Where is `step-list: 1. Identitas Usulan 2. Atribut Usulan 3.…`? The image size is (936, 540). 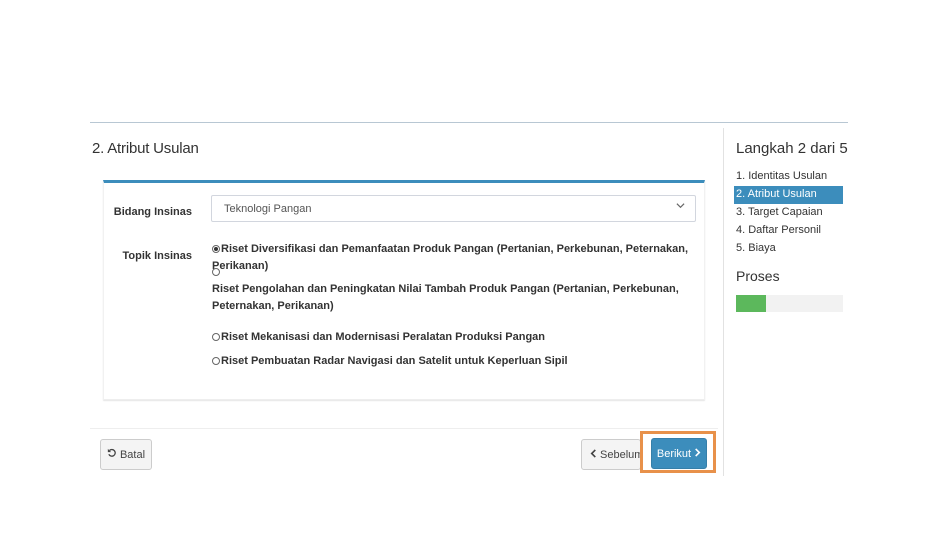 step-list: 1. Identitas Usulan 2. Atribut Usulan 3.… is located at coordinates (788, 213).